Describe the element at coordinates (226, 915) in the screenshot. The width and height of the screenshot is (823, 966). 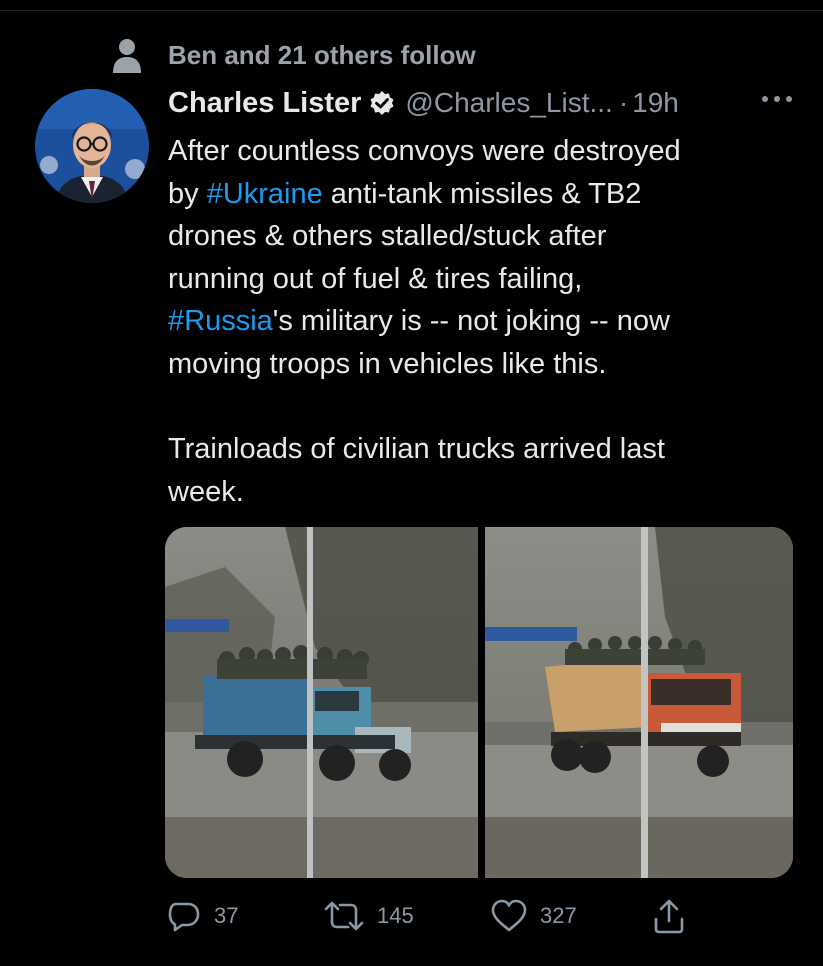
I see `reply-count: 37` at that location.